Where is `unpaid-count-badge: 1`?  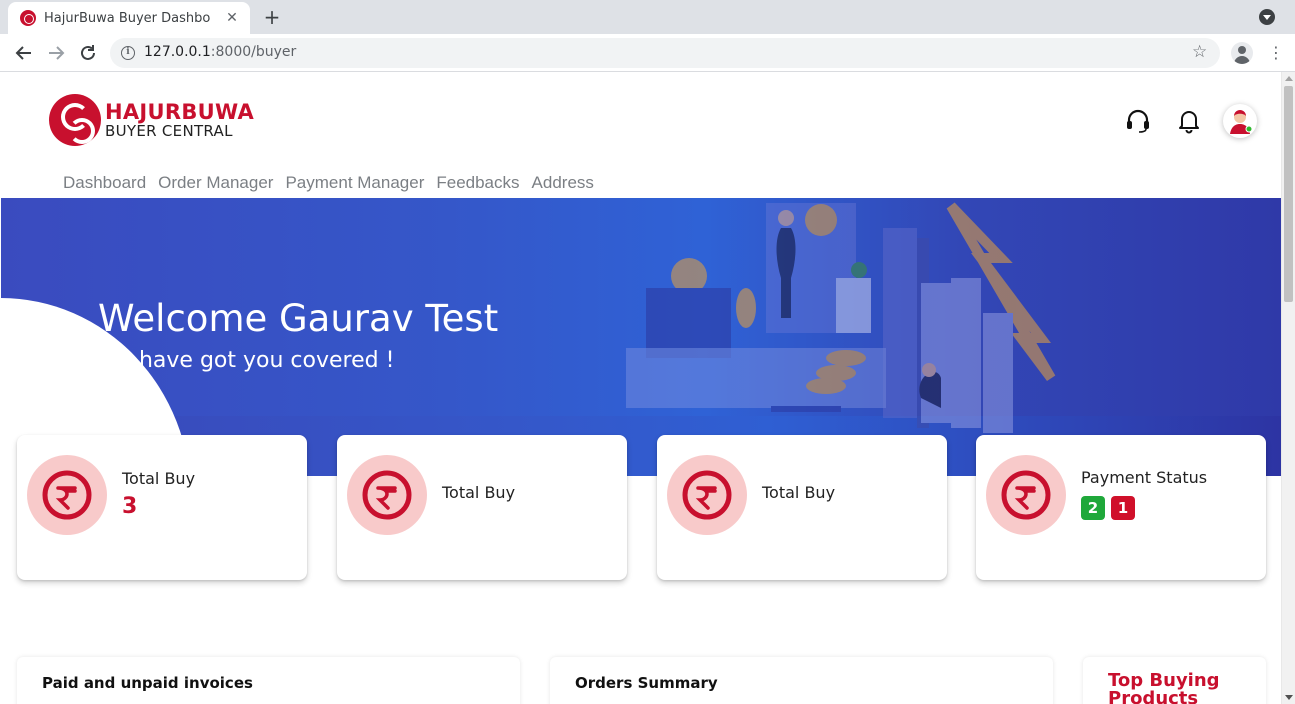
unpaid-count-badge: 1 is located at coordinates (1123, 508).